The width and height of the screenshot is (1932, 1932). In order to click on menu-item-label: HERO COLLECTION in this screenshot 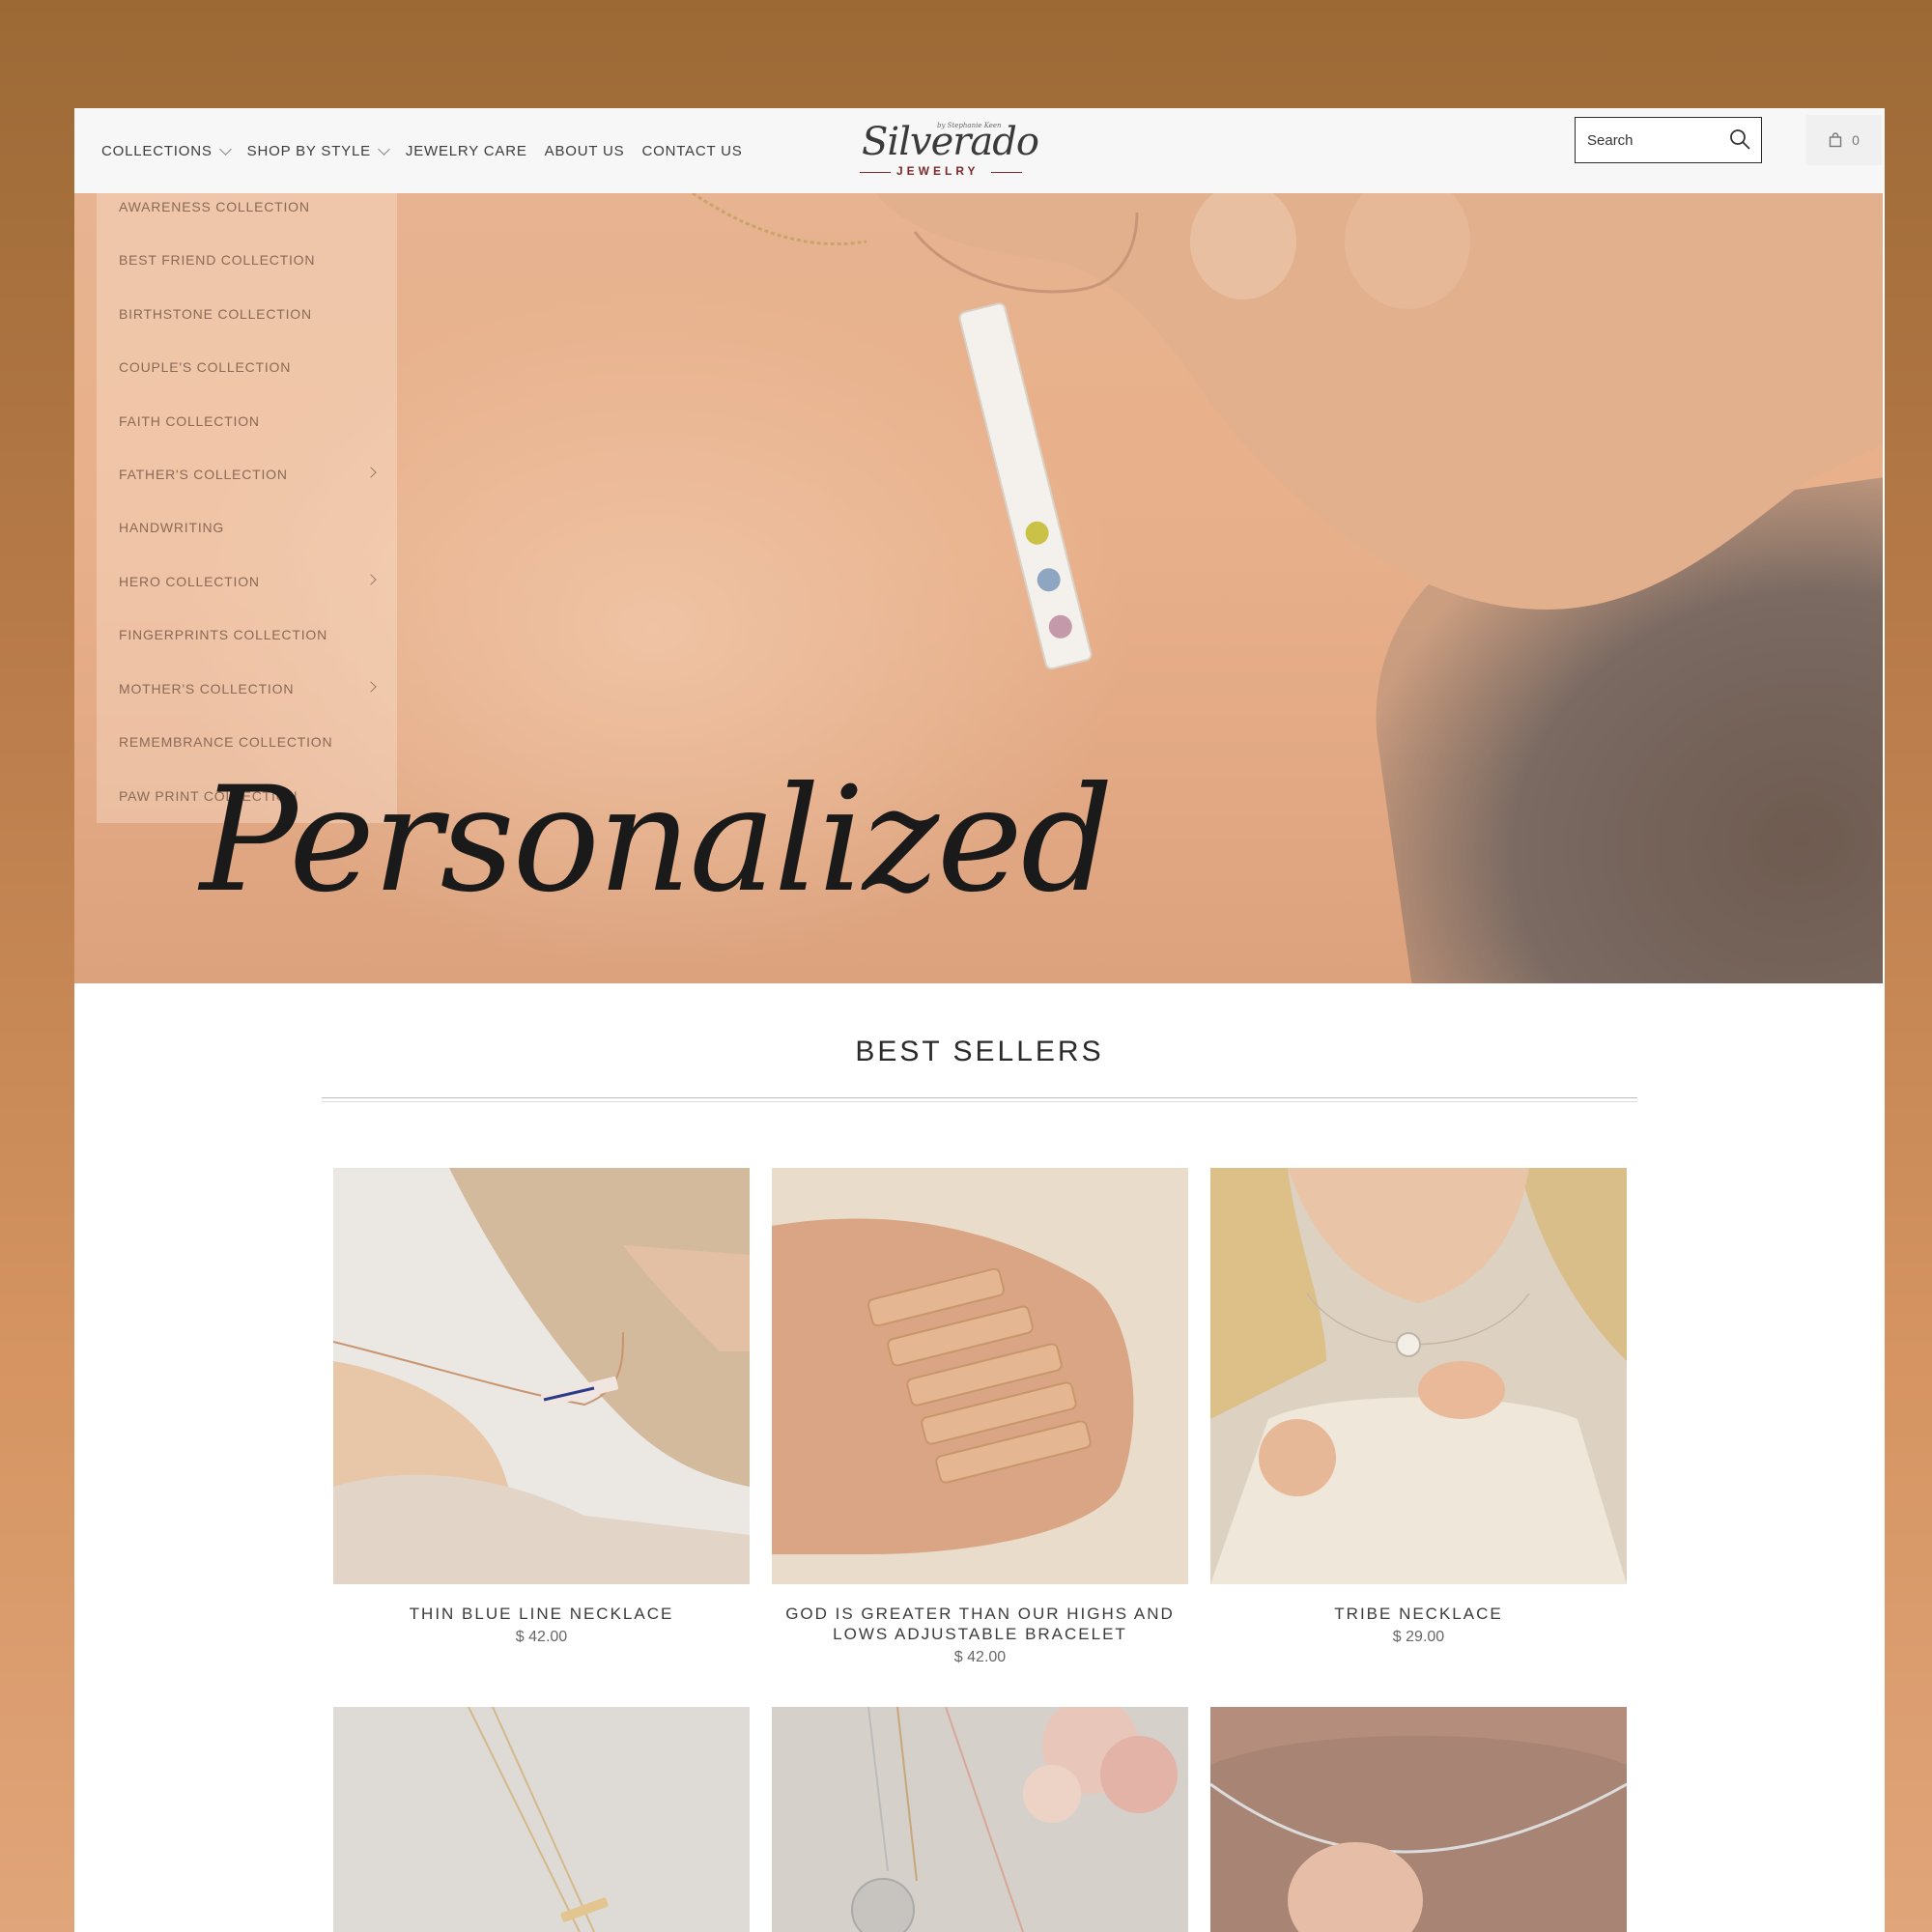, I will do `click(189, 581)`.